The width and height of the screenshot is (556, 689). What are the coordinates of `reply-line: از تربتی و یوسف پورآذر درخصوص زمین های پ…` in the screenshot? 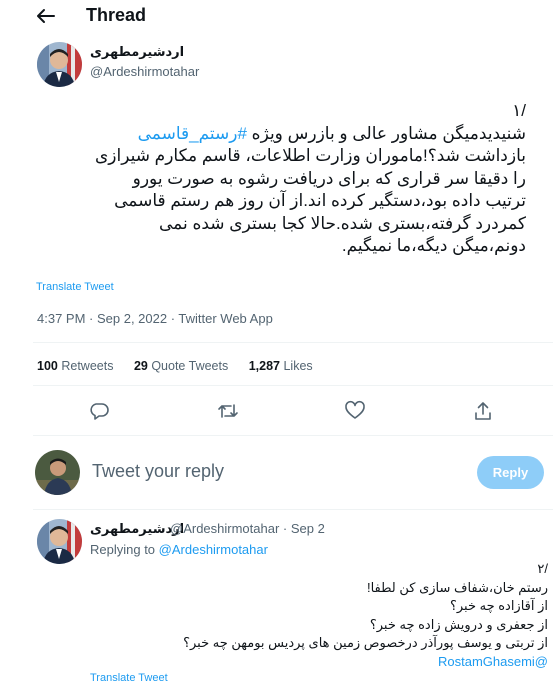 It's located at (365, 642).